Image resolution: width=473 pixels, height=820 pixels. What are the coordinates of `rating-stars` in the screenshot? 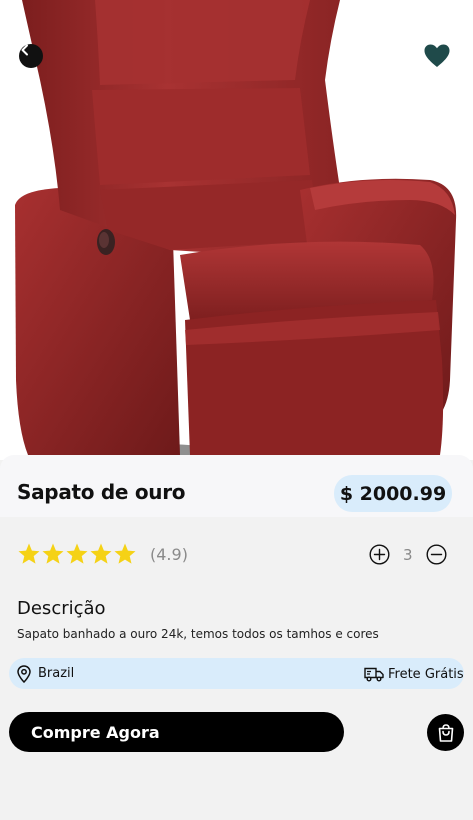 It's located at (77, 554).